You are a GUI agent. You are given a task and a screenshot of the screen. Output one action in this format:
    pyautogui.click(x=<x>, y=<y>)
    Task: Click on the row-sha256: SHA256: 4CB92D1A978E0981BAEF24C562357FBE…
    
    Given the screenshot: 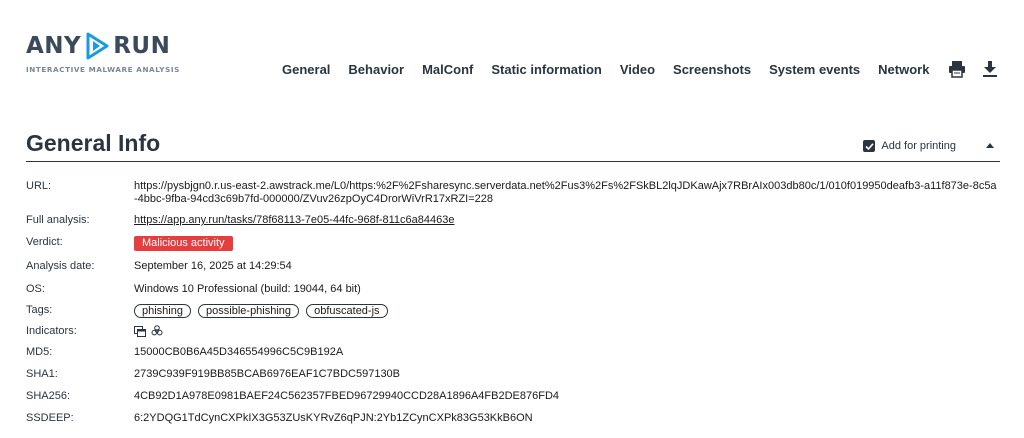 What is the action you would take?
    pyautogui.click(x=513, y=401)
    